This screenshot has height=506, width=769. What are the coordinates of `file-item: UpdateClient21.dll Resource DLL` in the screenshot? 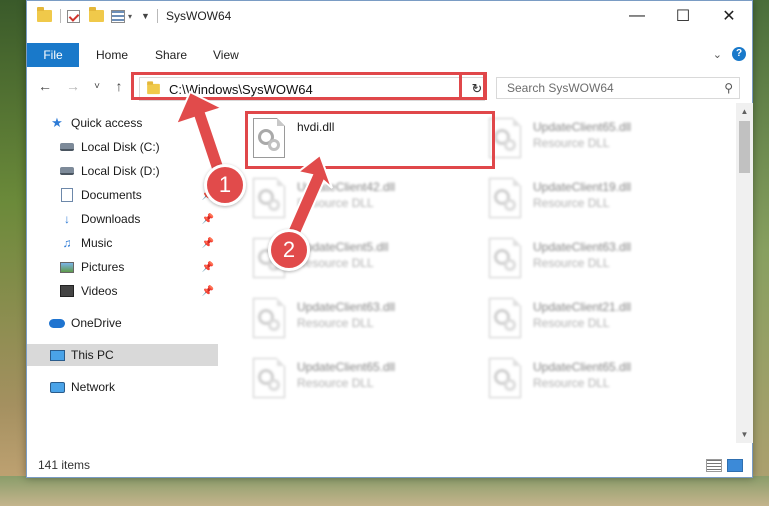 It's located at (591, 316).